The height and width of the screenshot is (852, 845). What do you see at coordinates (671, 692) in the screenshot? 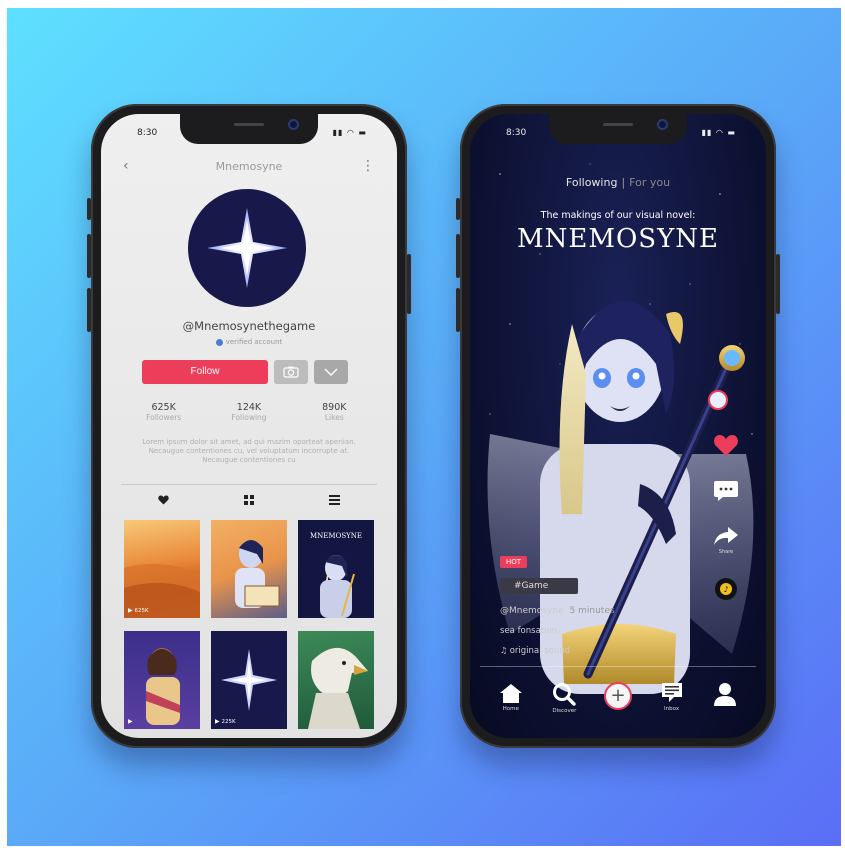
I see `inbox-icon` at bounding box center [671, 692].